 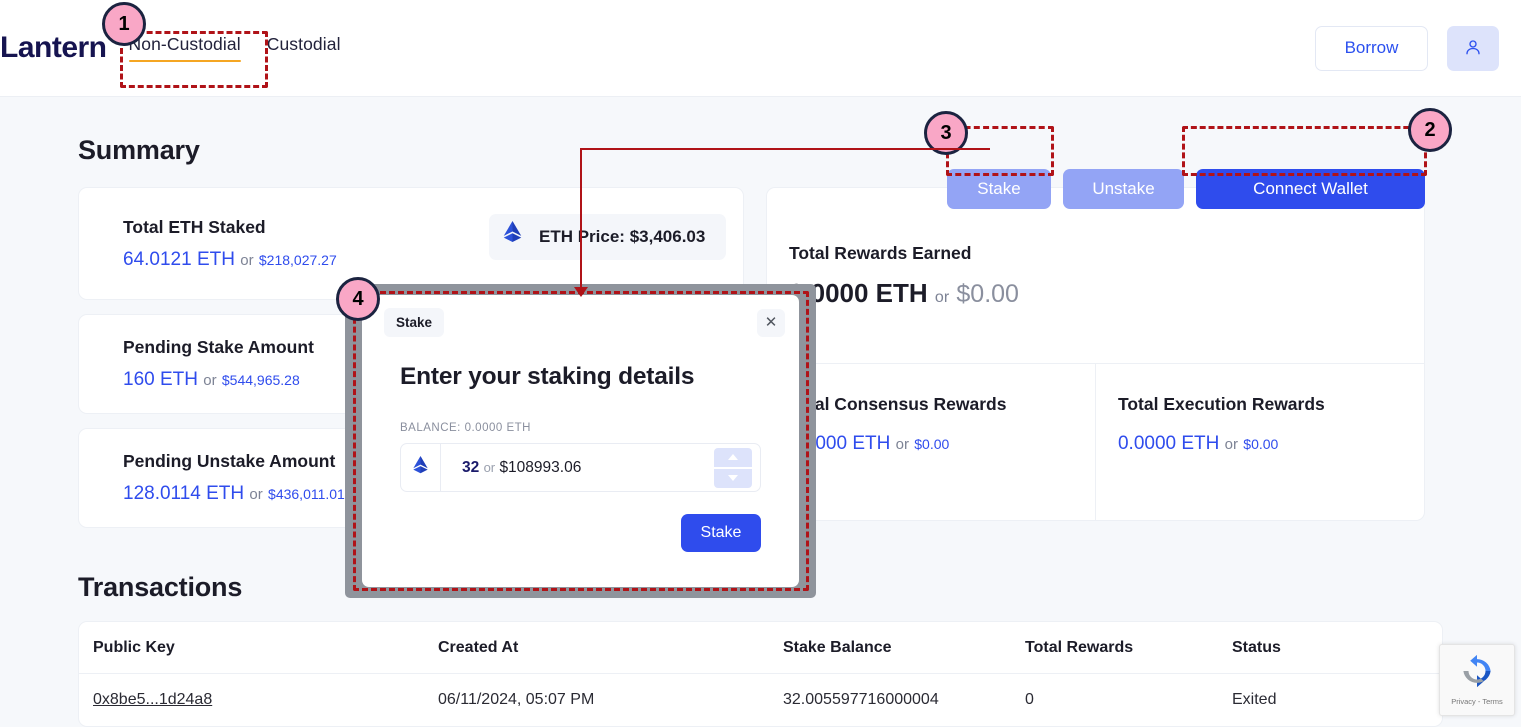 I want to click on modal-chip-label: Stake, so click(x=414, y=322).